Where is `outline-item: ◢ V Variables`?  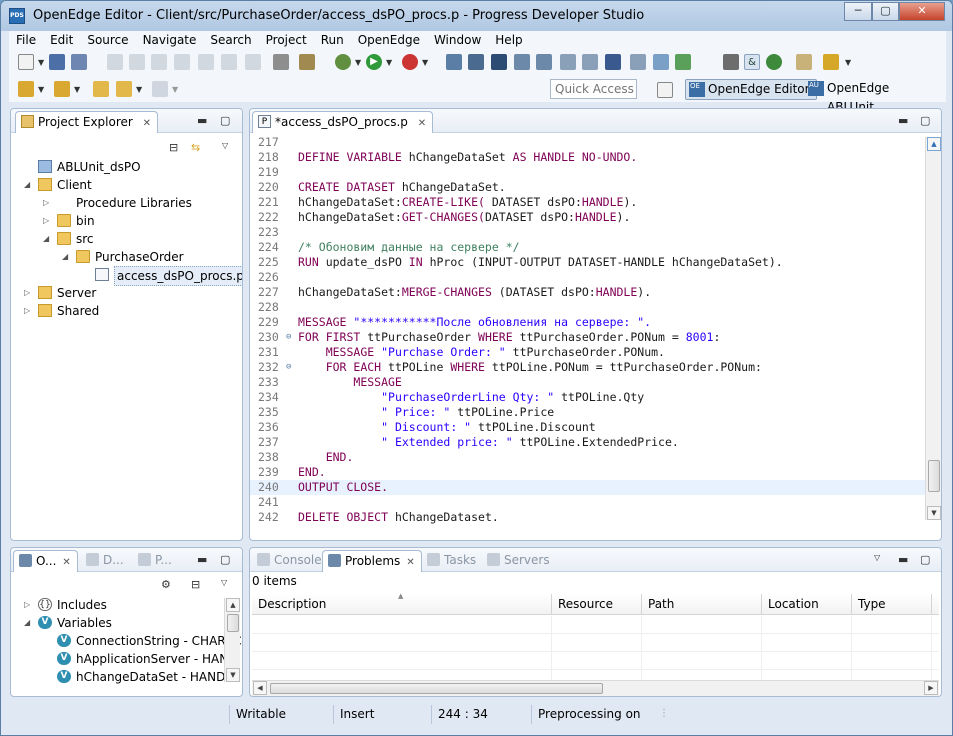 outline-item: ◢ V Variables is located at coordinates (126, 623).